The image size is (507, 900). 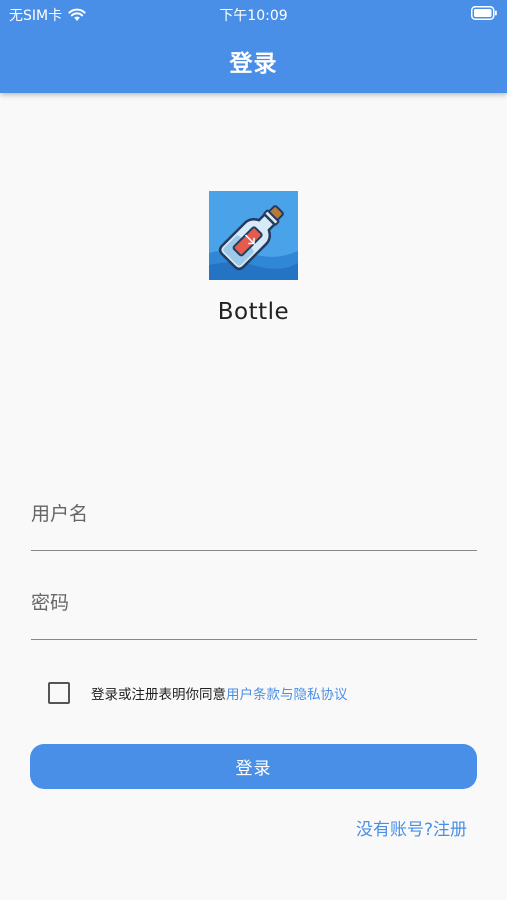 I want to click on status-bar: 无SIM卡 下午10:09, so click(x=253, y=14).